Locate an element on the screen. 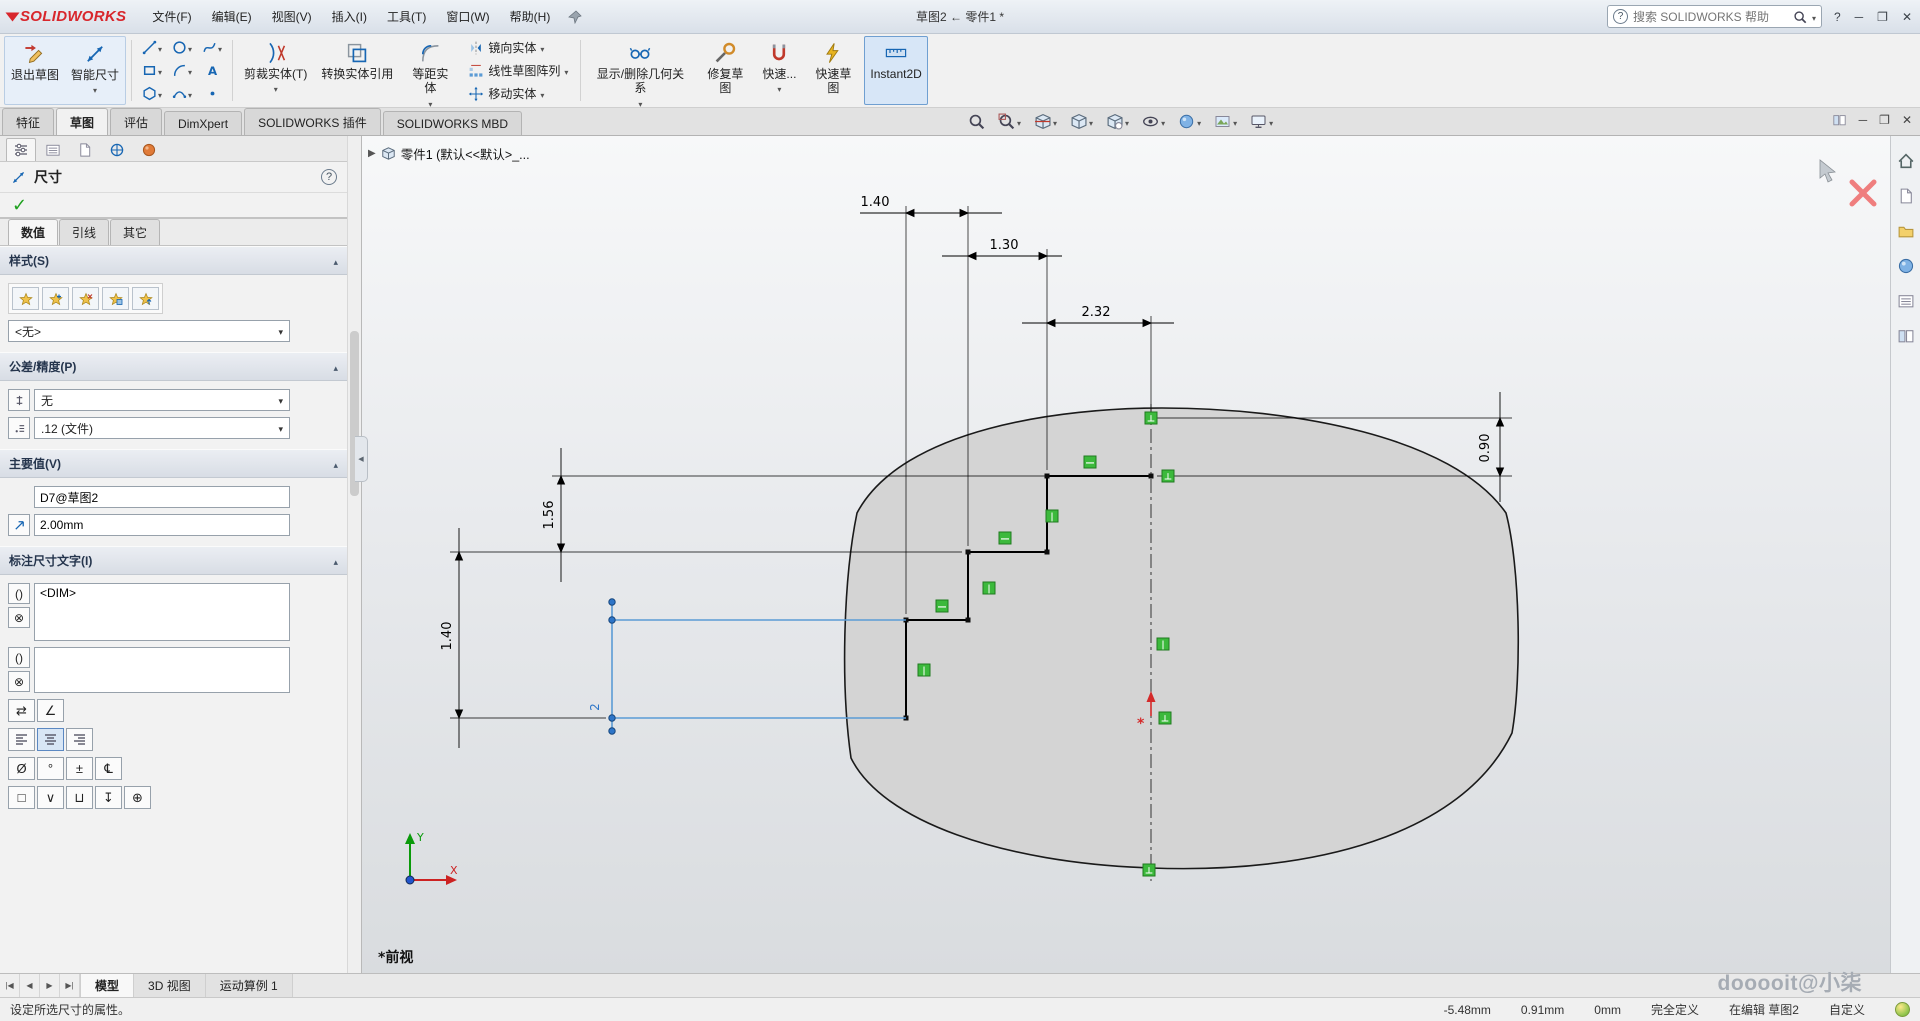 The width and height of the screenshot is (1920, 1021). section-view-button is located at coordinates (1045, 121).